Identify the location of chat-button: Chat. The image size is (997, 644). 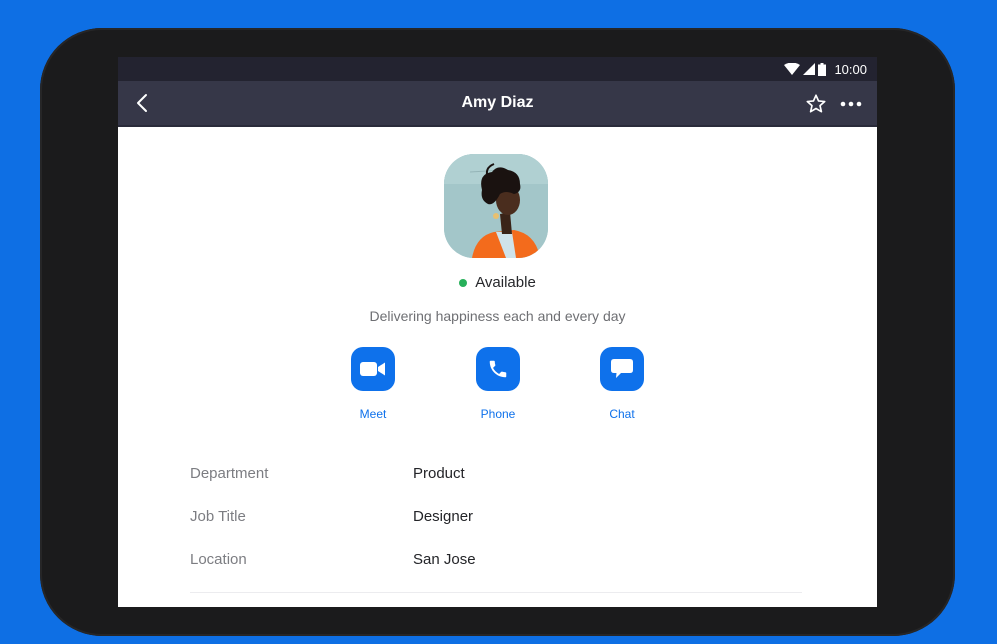
(622, 384).